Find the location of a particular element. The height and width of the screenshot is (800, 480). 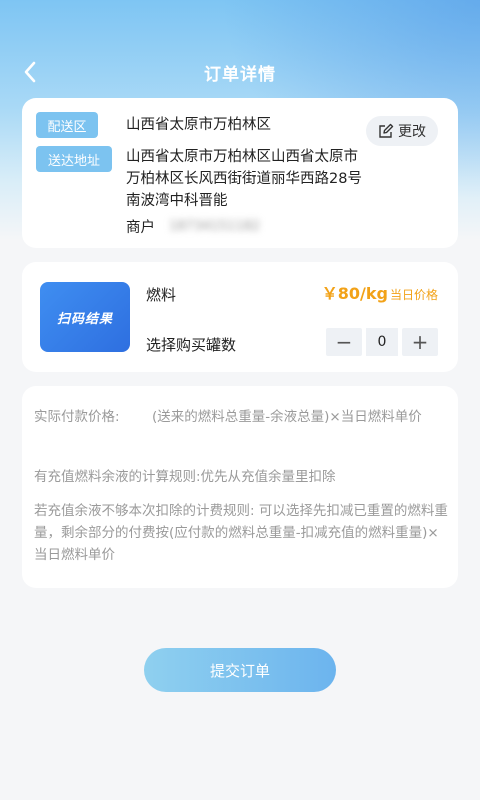

submit-order-button: 提交订单 is located at coordinates (240, 670).